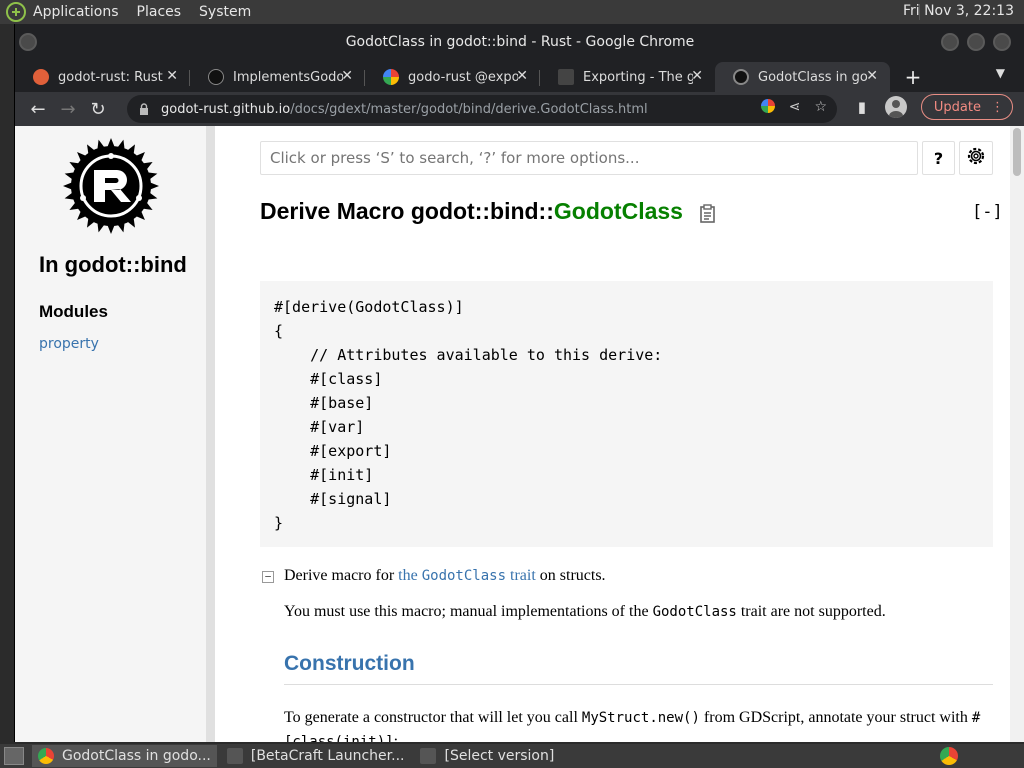 The width and height of the screenshot is (1024, 768). I want to click on reload-button: ↻, so click(98, 109).